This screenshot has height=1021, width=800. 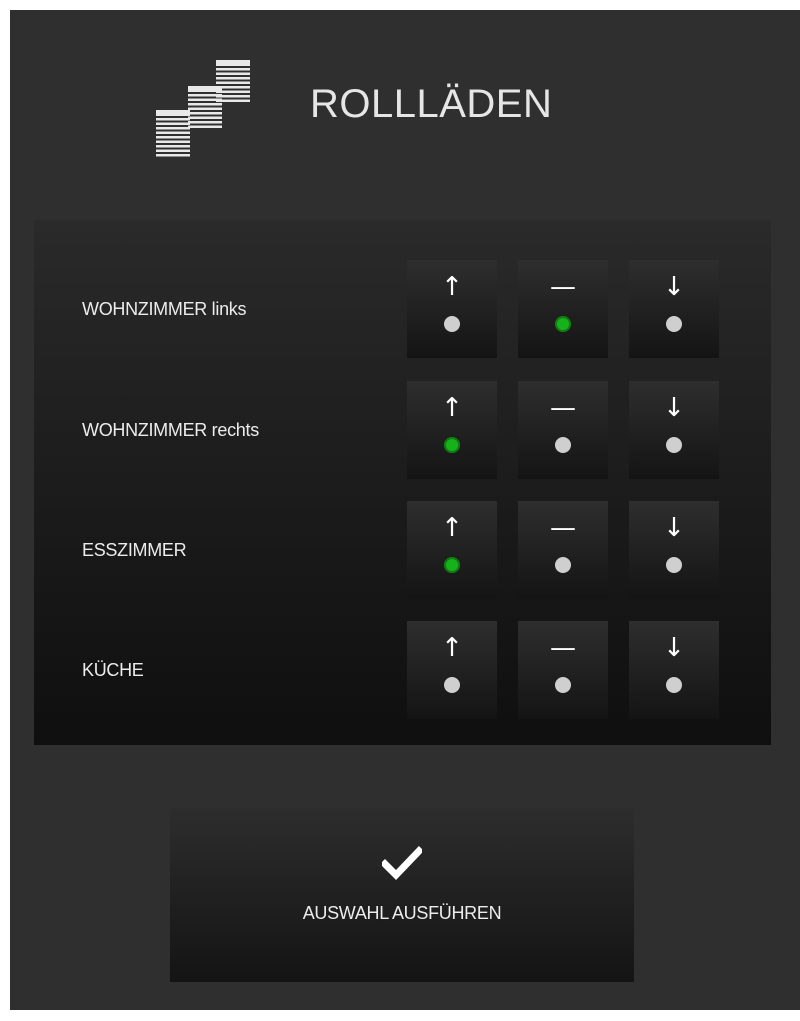 I want to click on row-label: WOHNZIMMER links, so click(x=164, y=309).